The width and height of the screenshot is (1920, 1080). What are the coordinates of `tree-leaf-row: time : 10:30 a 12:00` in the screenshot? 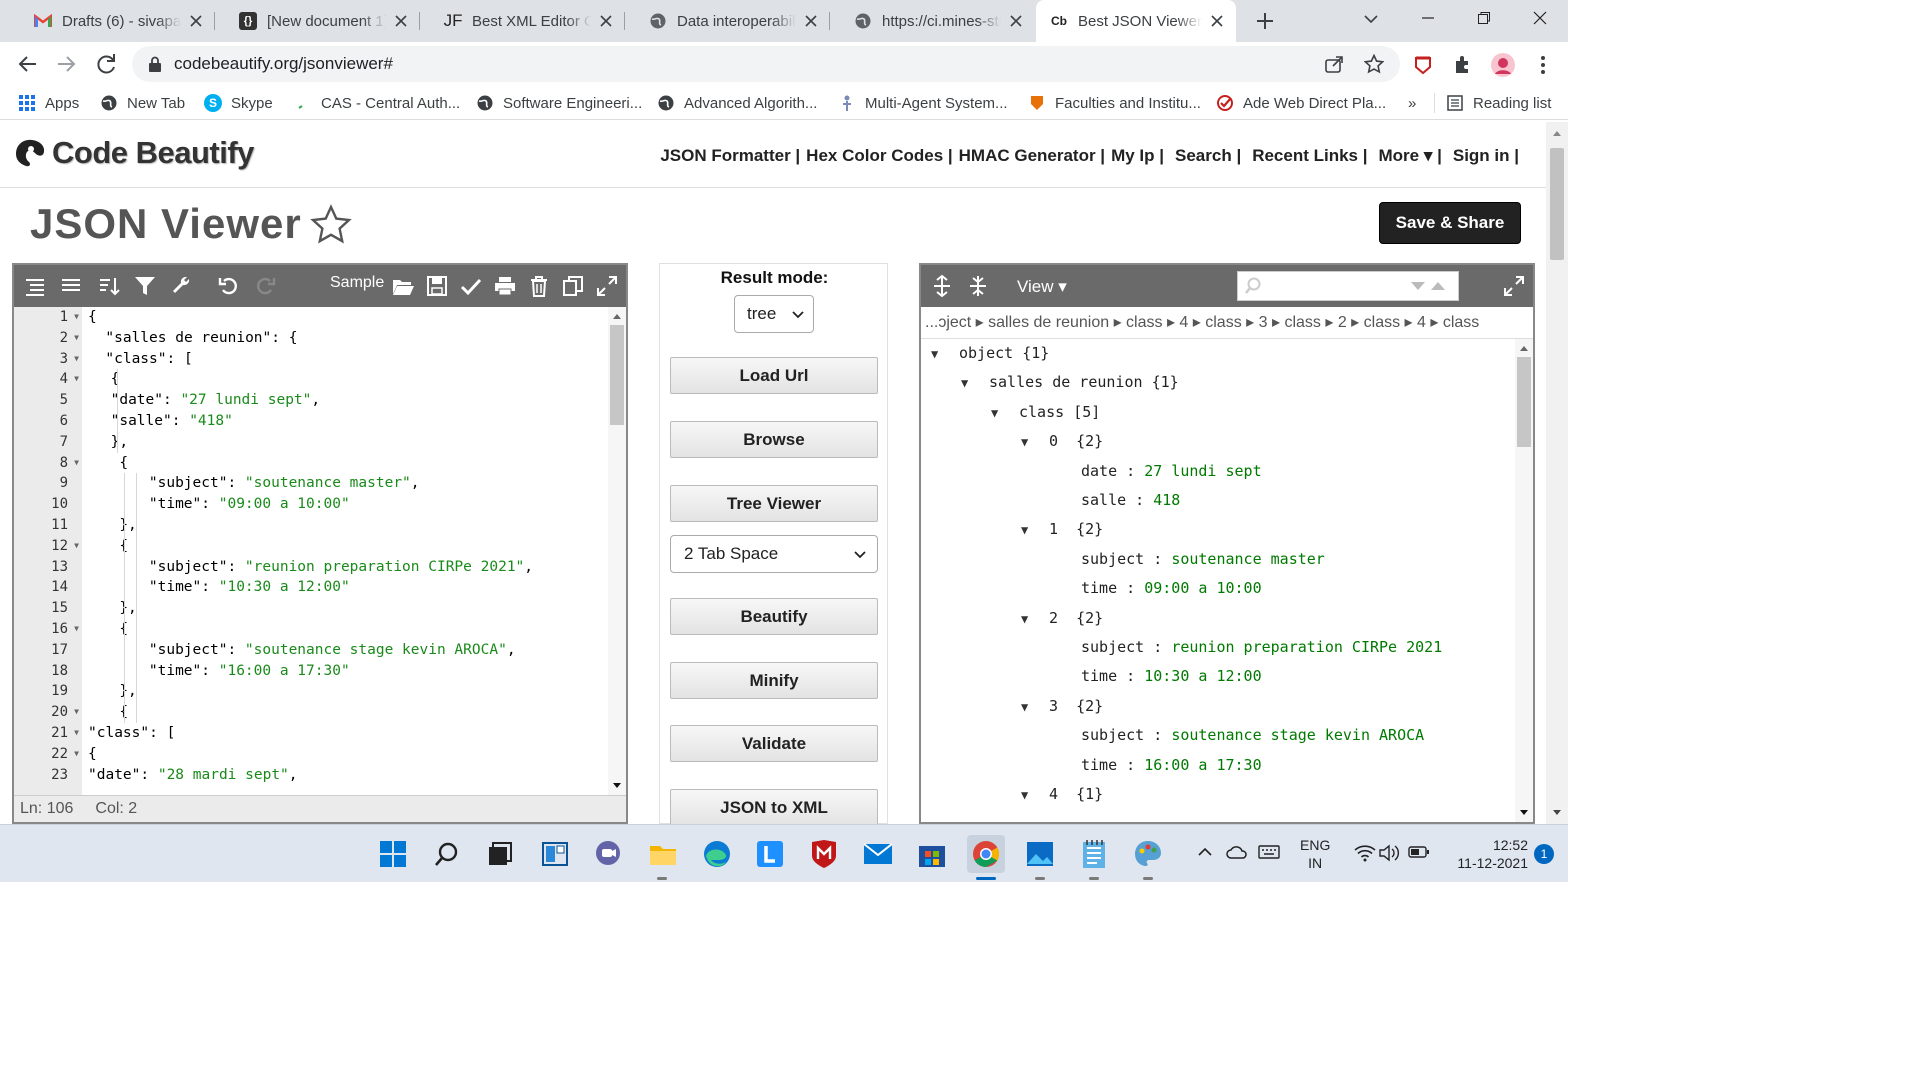 It's located at (1171, 676).